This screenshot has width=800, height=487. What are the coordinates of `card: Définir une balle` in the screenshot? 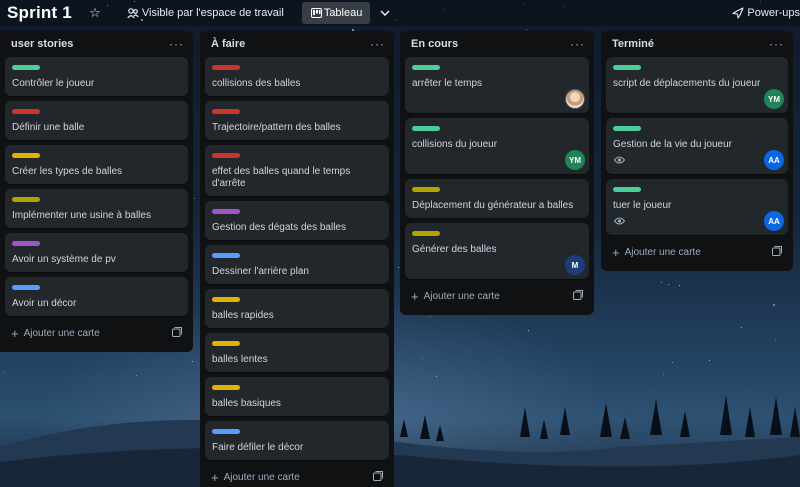 It's located at (96, 120).